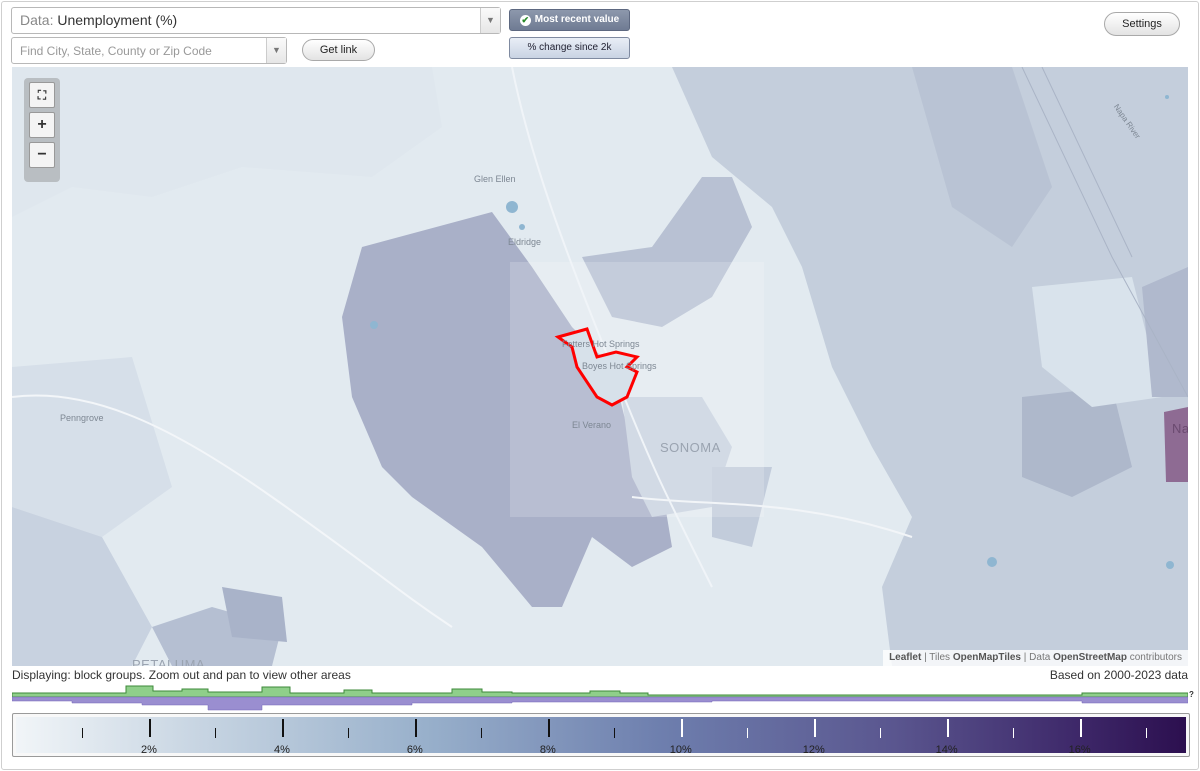 This screenshot has height=771, width=1200. I want to click on place-label-glen-ellen: Glen Ellen, so click(495, 179).